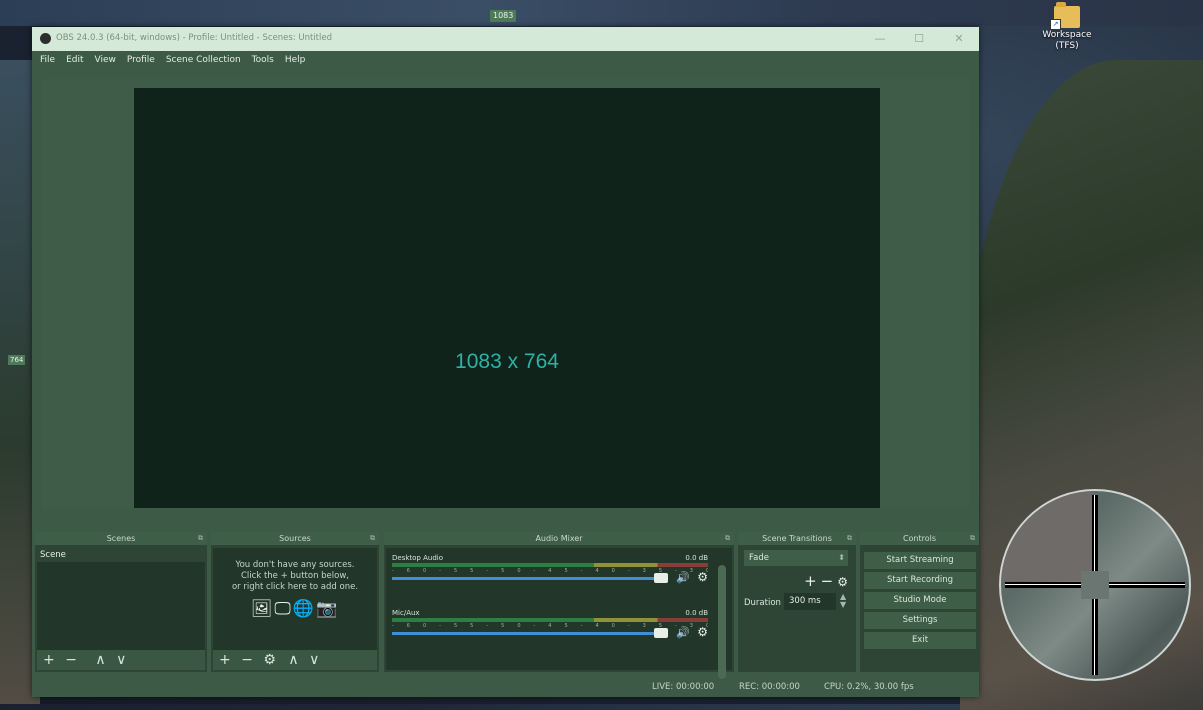 The height and width of the screenshot is (710, 1203). Describe the element at coordinates (796, 558) in the screenshot. I see `transition-select: Fade ⬍` at that location.